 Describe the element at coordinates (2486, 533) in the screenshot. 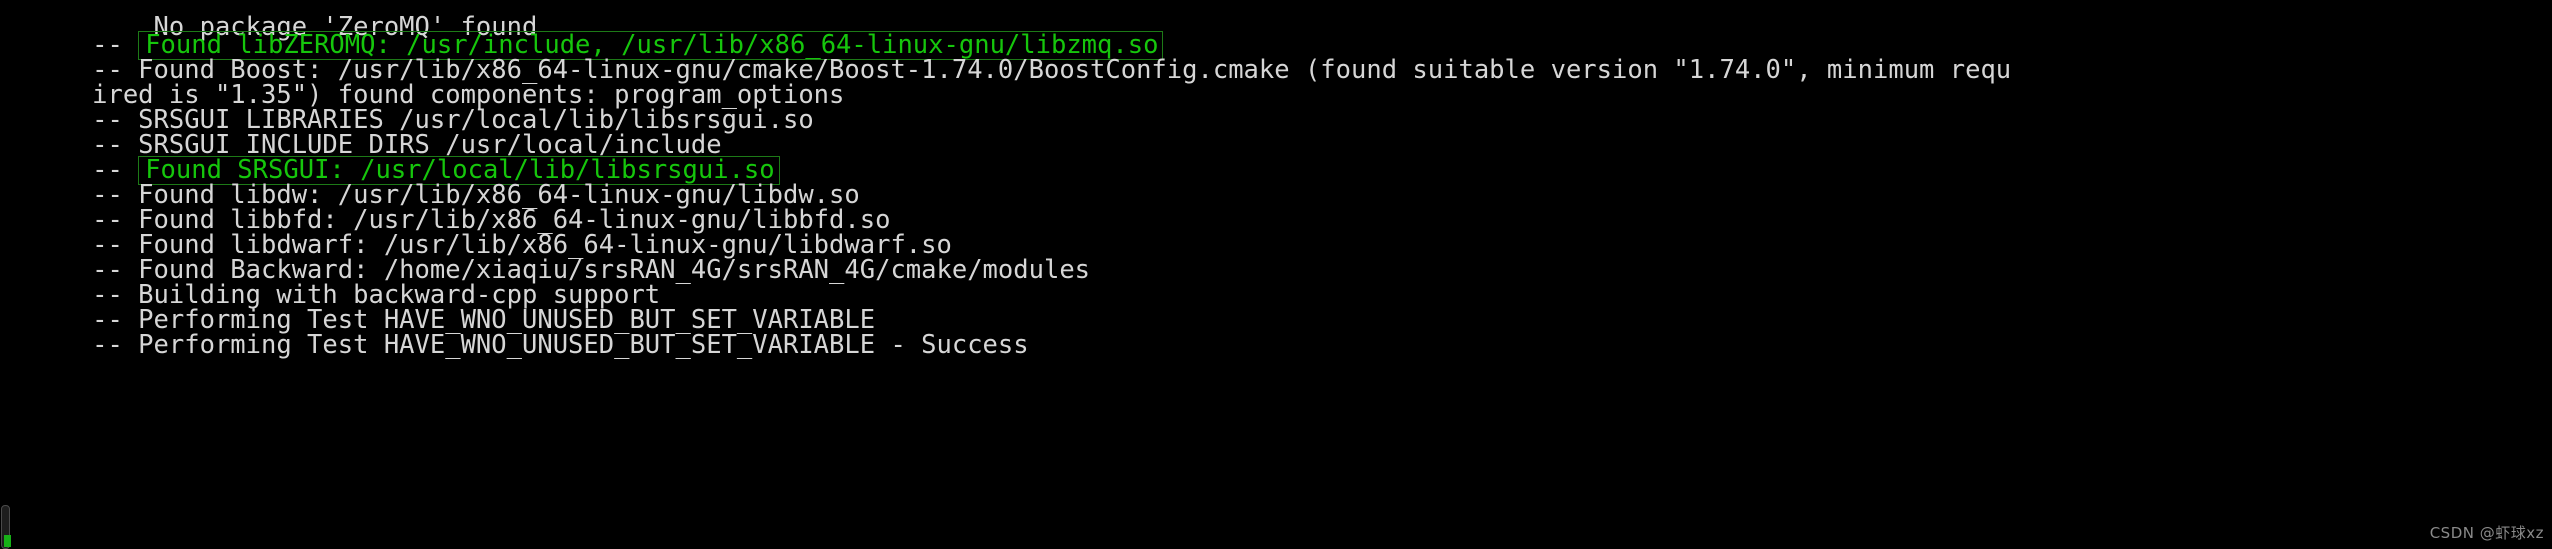

I see `csdn-watermark: CSDN @虾球xz` at that location.